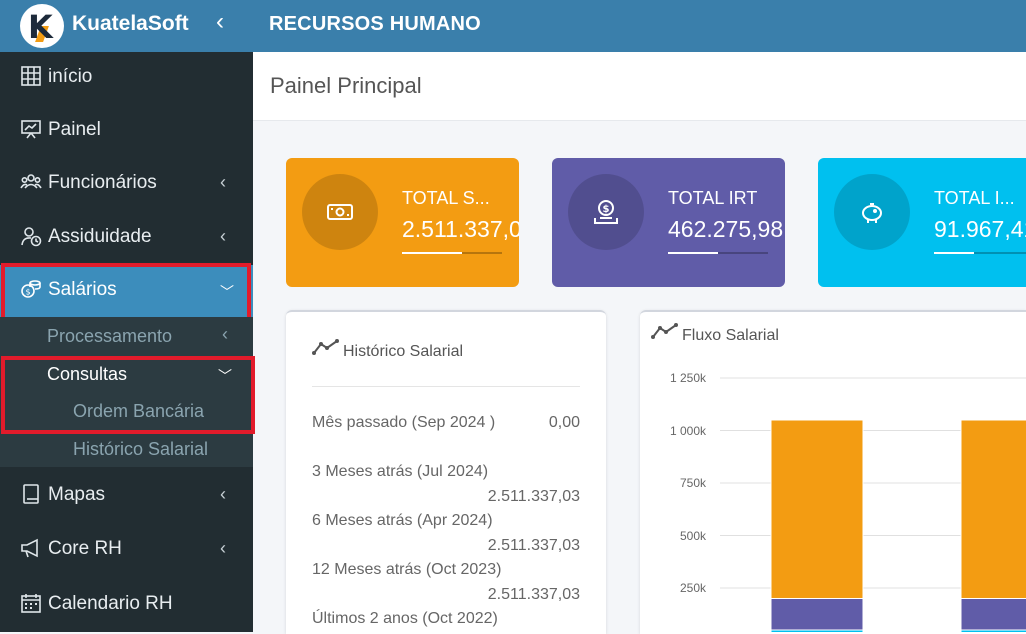 This screenshot has width=1026, height=634. What do you see at coordinates (31, 237) in the screenshot?
I see `clock-user-icon` at bounding box center [31, 237].